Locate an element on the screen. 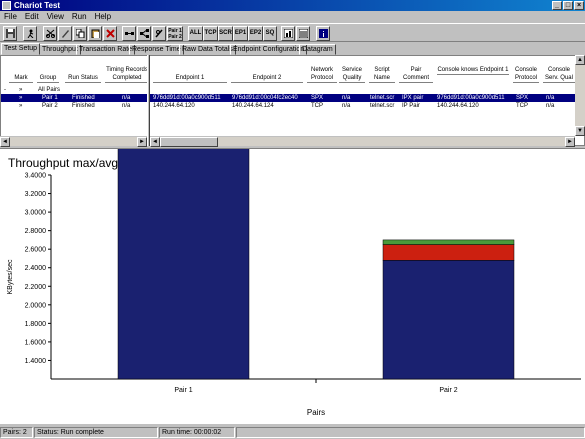 Image resolution: width=585 pixels, height=439 pixels. close-button: × is located at coordinates (579, 5).